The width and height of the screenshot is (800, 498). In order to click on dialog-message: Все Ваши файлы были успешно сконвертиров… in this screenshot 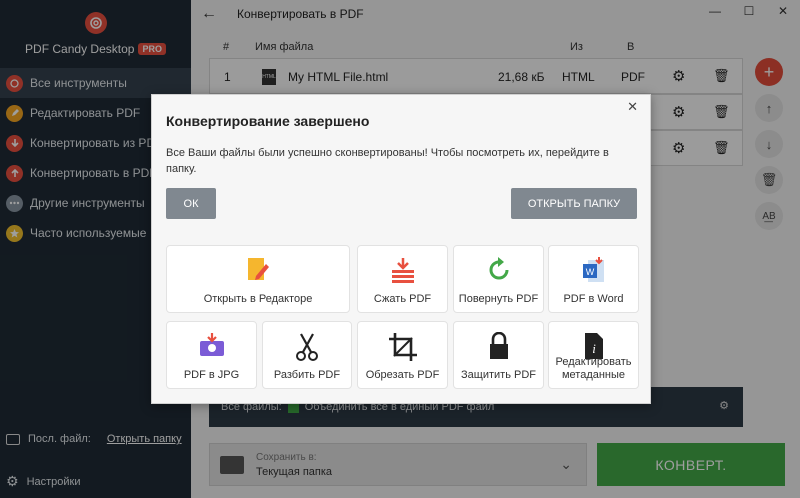, I will do `click(387, 161)`.